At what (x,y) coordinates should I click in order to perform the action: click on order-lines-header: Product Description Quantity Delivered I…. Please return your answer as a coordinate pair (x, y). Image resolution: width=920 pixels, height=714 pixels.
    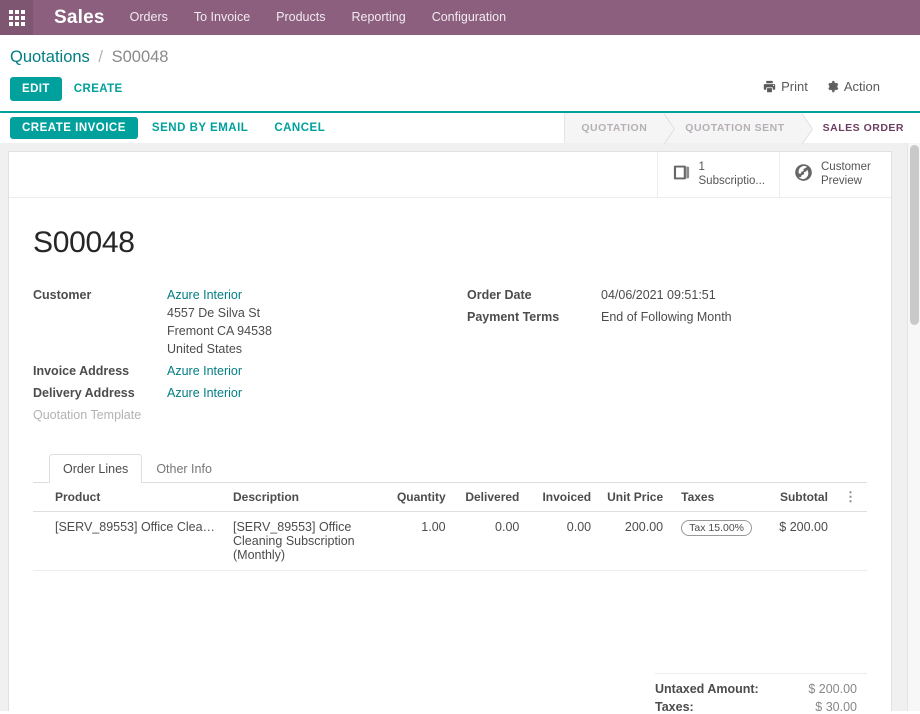
    Looking at the image, I should click on (450, 497).